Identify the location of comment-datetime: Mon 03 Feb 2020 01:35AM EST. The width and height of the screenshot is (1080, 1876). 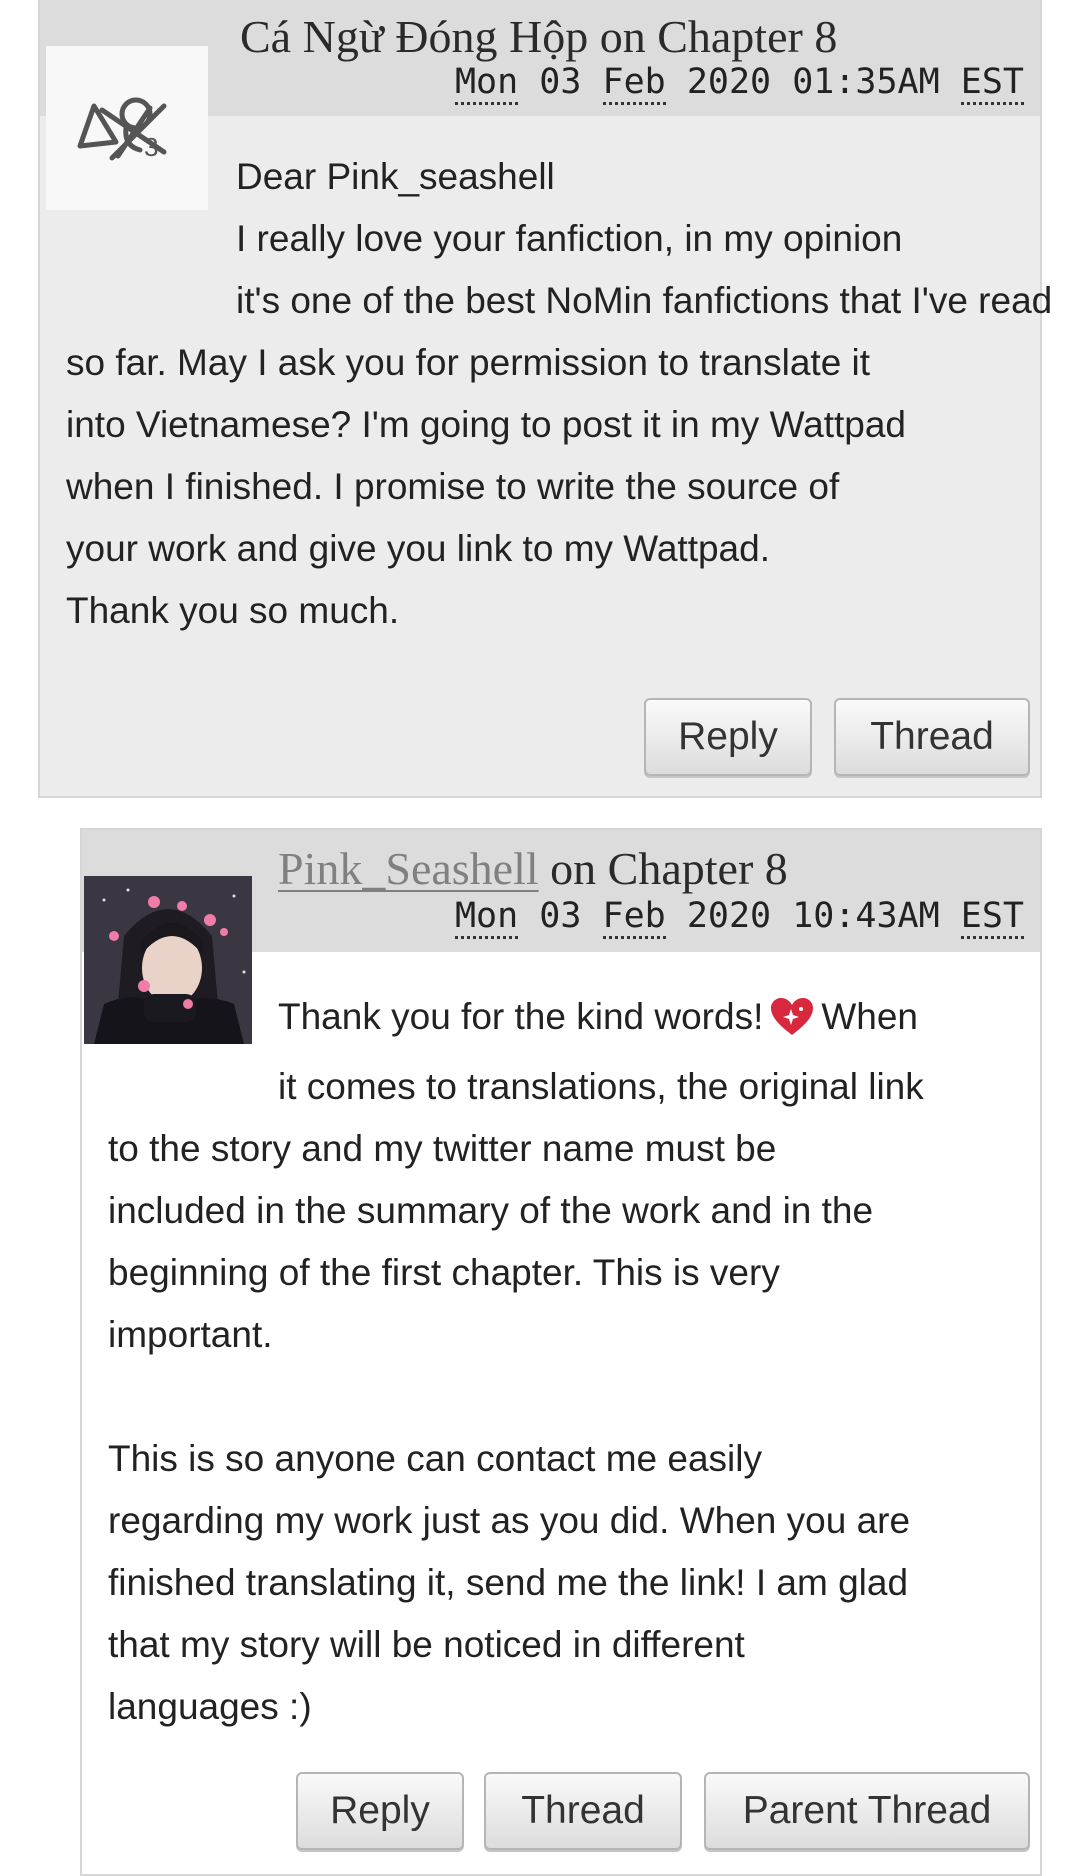
(739, 83).